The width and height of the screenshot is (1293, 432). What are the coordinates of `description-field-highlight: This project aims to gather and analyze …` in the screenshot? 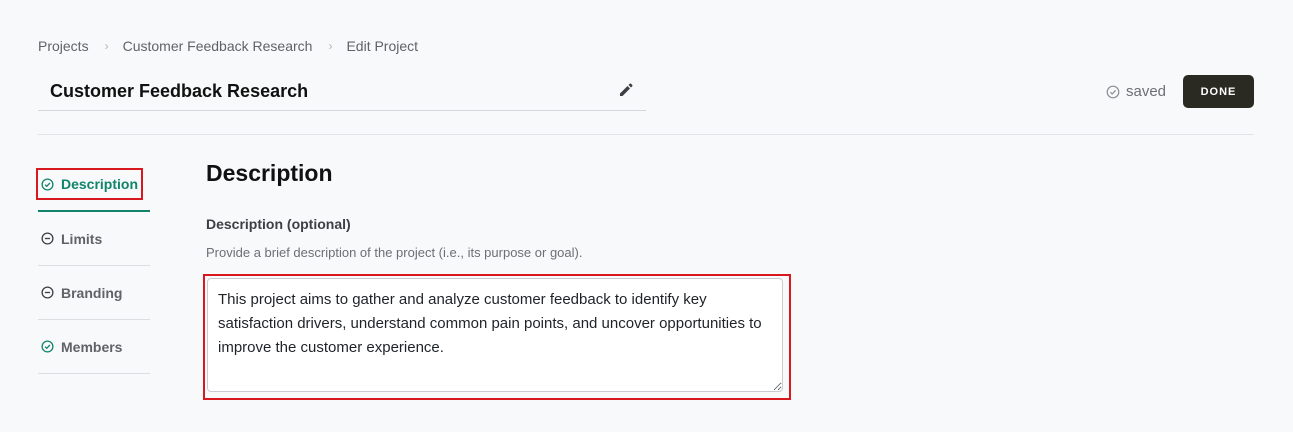 It's located at (497, 337).